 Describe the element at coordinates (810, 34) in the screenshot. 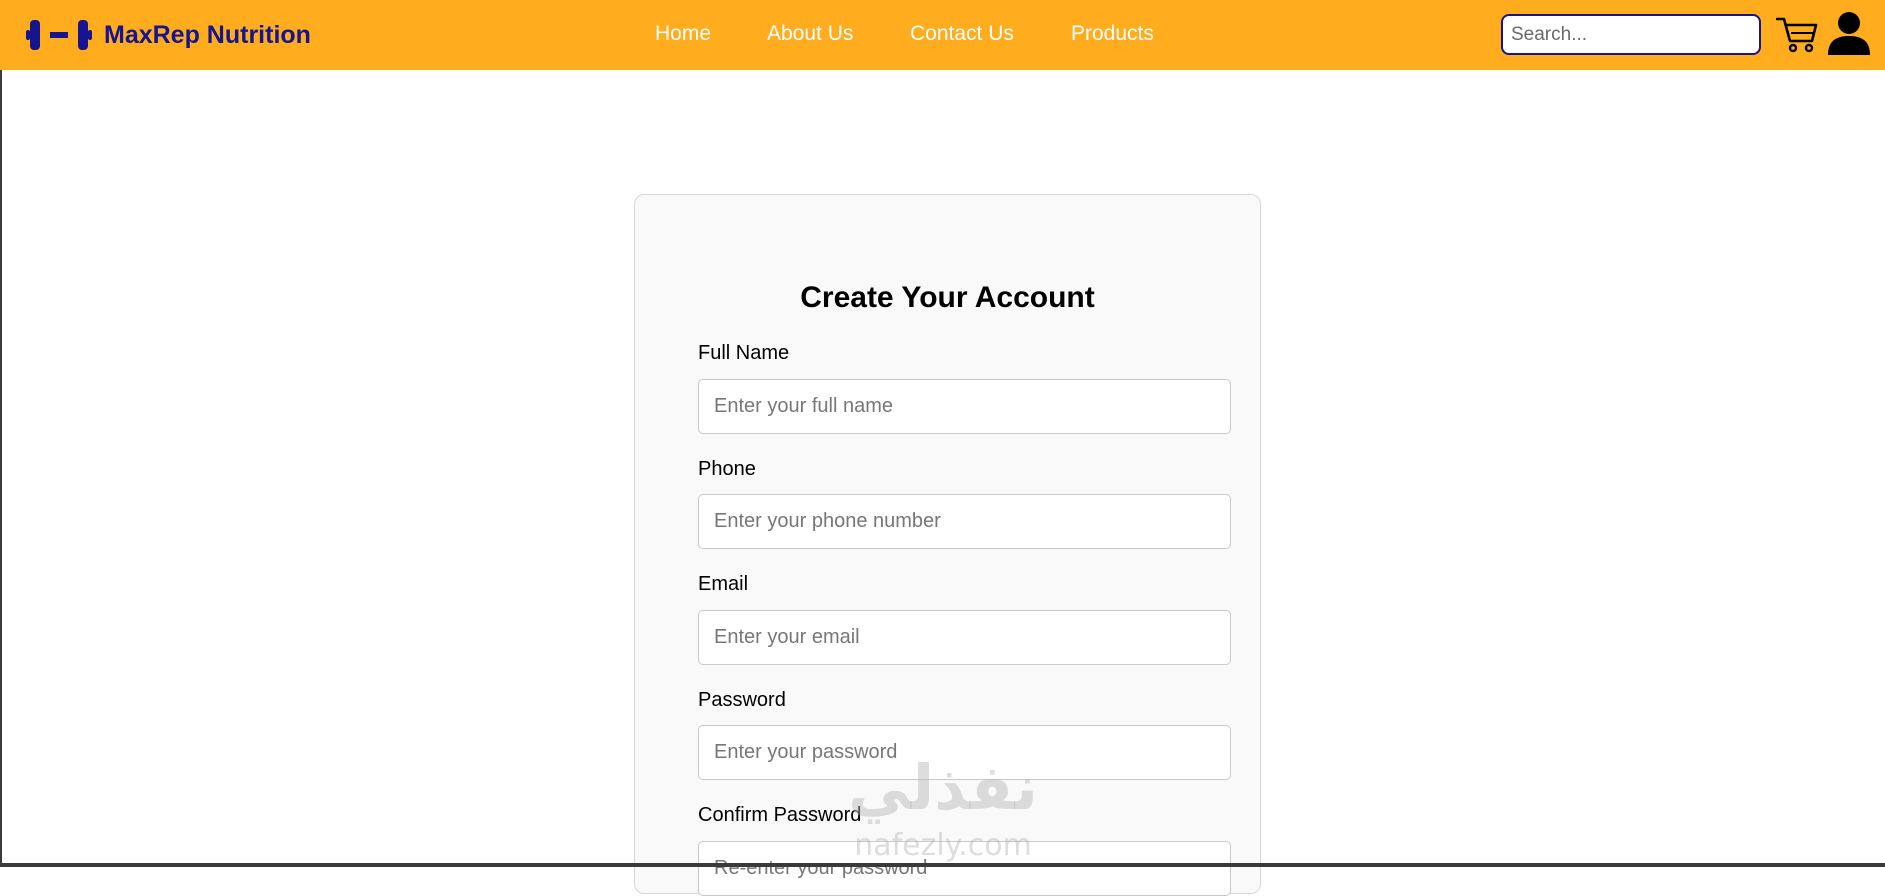

I see `nav-link-about-us: About Us` at that location.